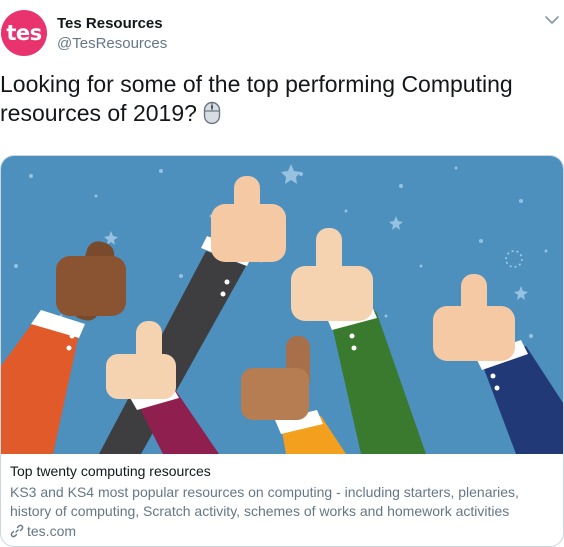 Image resolution: width=564 pixels, height=547 pixels. I want to click on author-handle: @TesResources, so click(112, 43).